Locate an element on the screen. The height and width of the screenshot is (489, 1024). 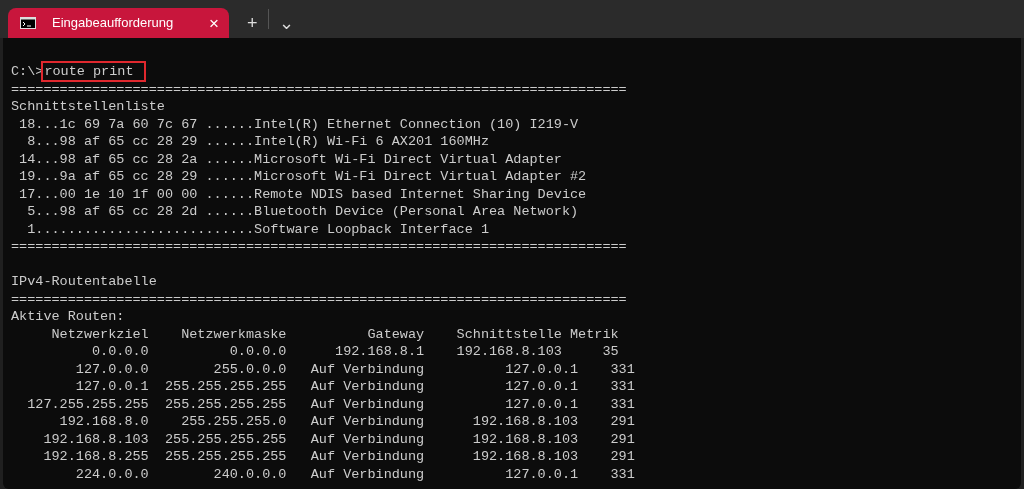
terminal-line: 192.168.8.255 255.255.255.255 Auf Verbindung 192.168.8.103 291 is located at coordinates (339, 457).